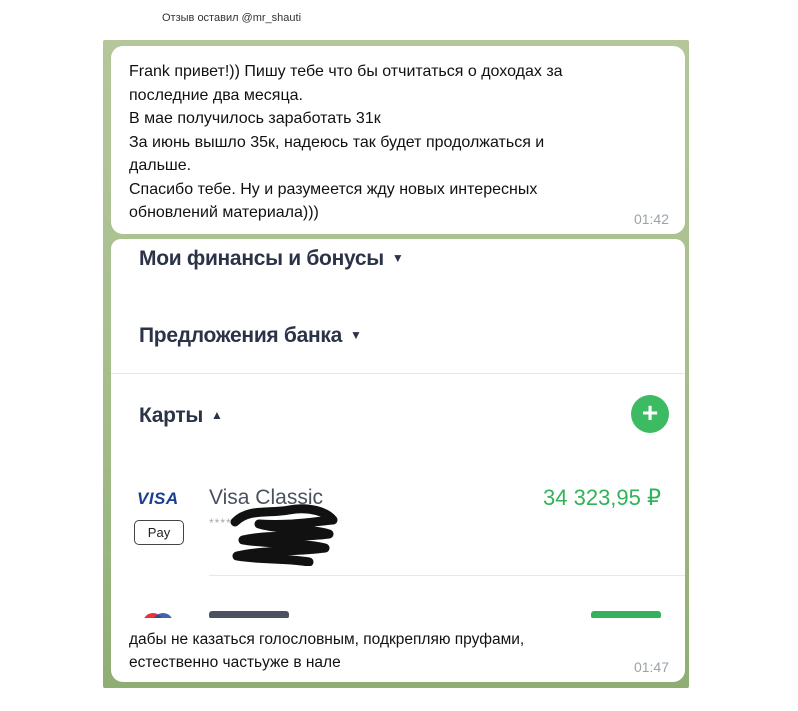 This screenshot has width=798, height=711. What do you see at coordinates (158, 498) in the screenshot?
I see `visa-logo: VISA` at bounding box center [158, 498].